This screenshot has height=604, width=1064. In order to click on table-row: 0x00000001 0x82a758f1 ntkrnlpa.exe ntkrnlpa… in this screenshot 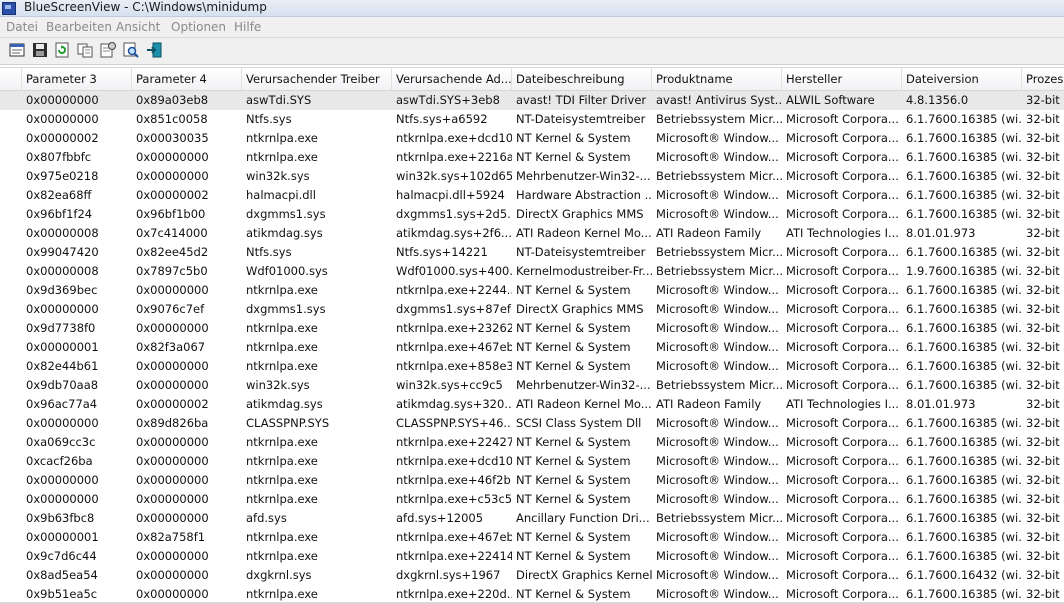, I will do `click(532, 537)`.